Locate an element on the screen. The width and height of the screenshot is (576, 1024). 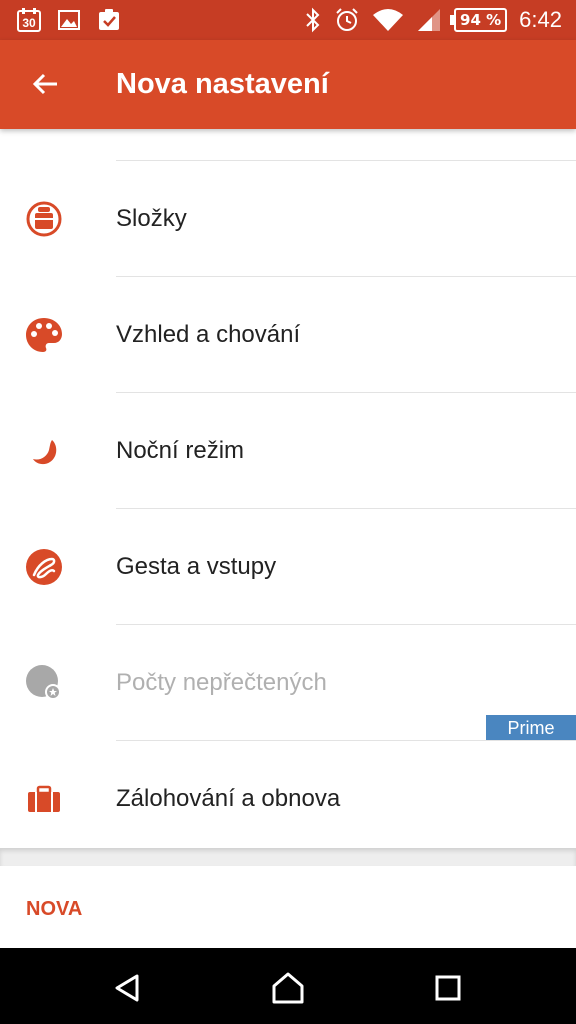
settings-item-label: Noční režim is located at coordinates (180, 450).